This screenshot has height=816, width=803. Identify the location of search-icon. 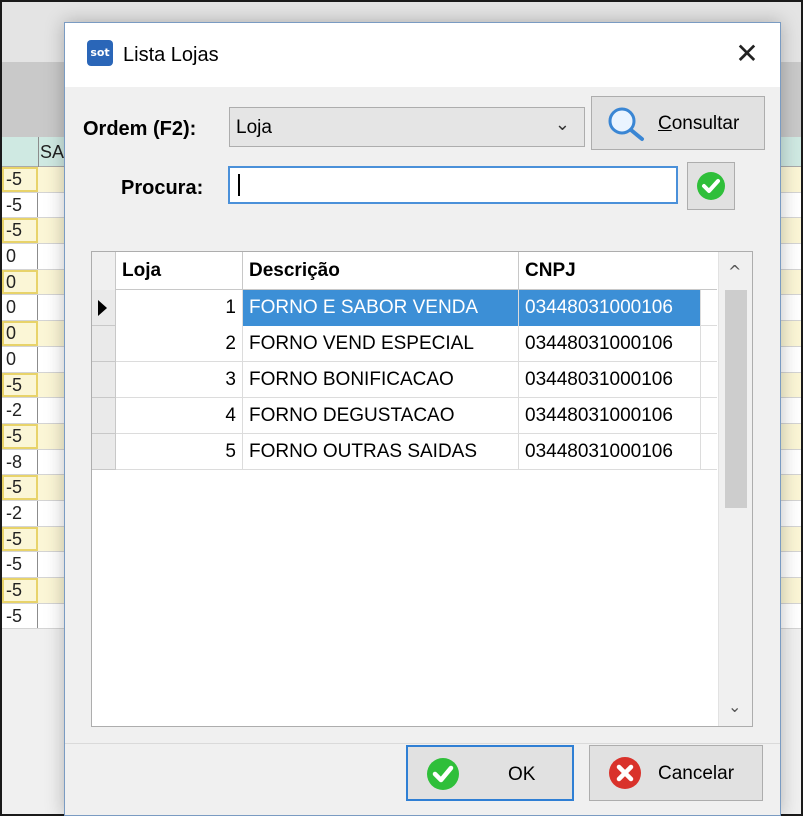
(626, 127).